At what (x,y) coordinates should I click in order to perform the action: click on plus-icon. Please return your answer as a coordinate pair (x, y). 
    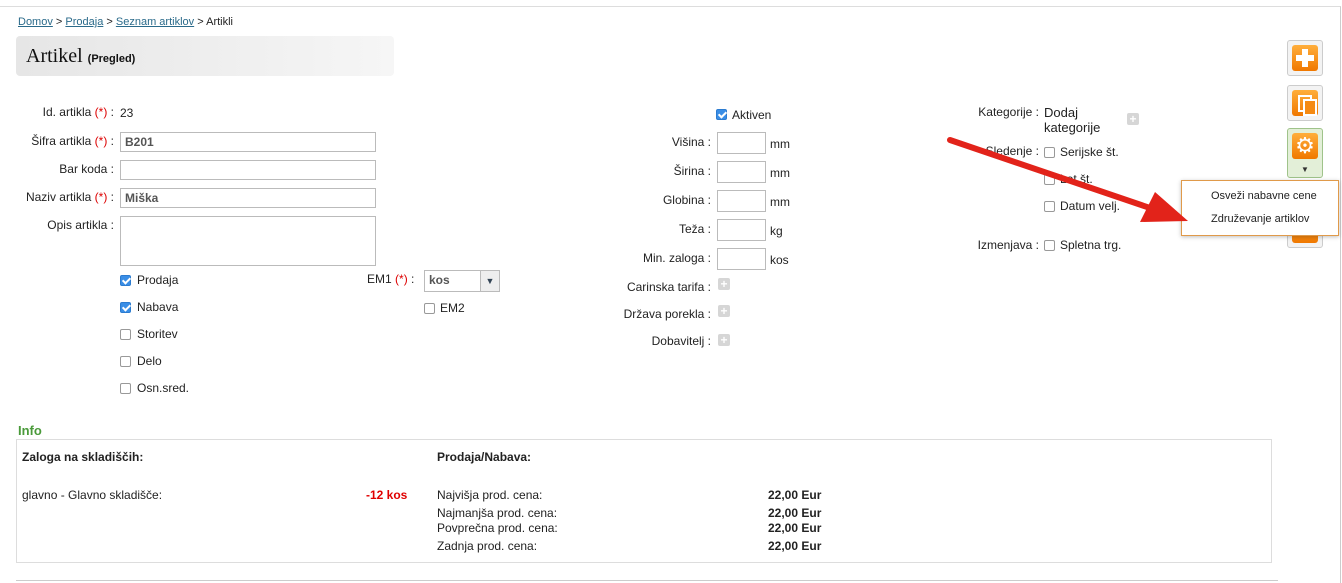
    Looking at the image, I should click on (1305, 58).